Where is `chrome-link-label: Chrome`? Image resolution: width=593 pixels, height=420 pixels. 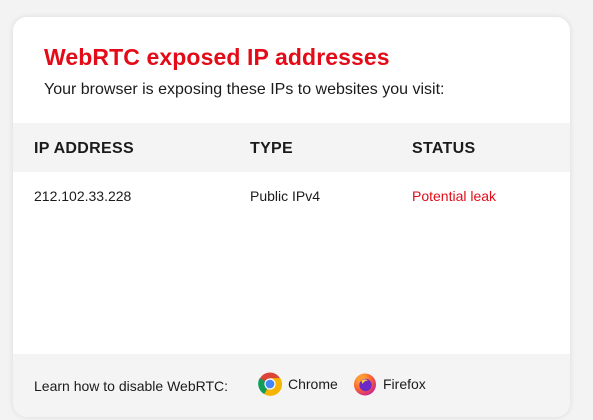 chrome-link-label: Chrome is located at coordinates (313, 384).